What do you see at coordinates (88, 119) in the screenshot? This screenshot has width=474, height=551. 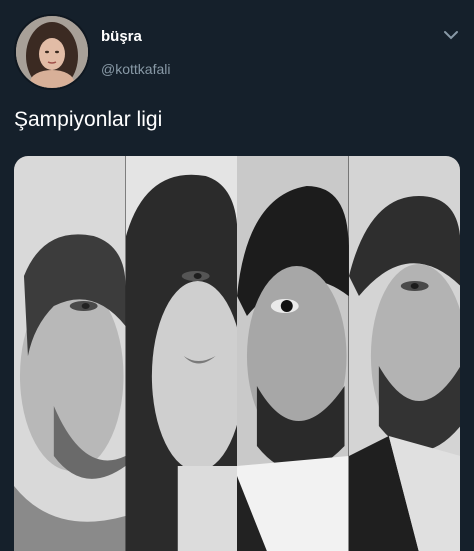 I see `tweet-text: Şampiyonlar ligi` at bounding box center [88, 119].